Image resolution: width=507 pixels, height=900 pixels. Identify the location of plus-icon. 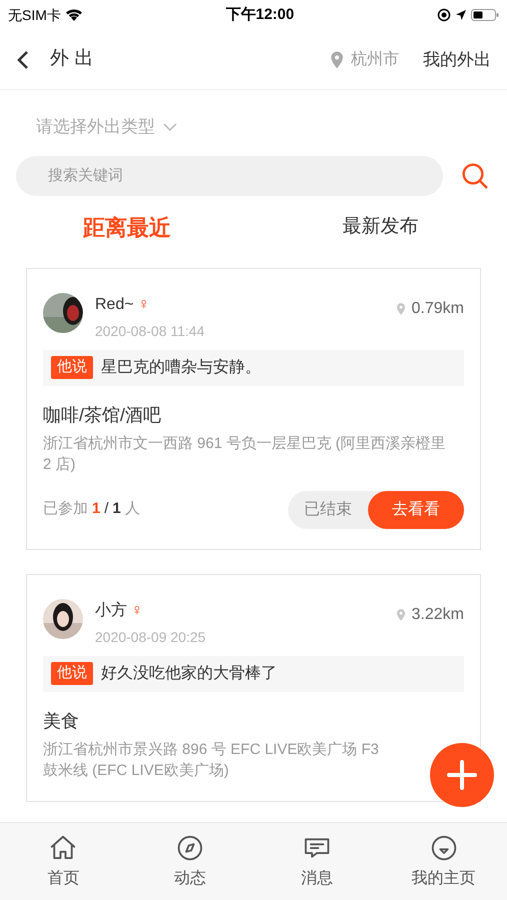
(462, 775).